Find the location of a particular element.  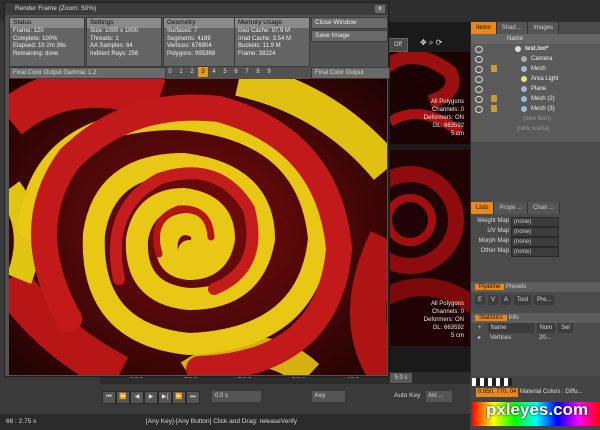

go-start-icon: ⏮ is located at coordinates (109, 397).